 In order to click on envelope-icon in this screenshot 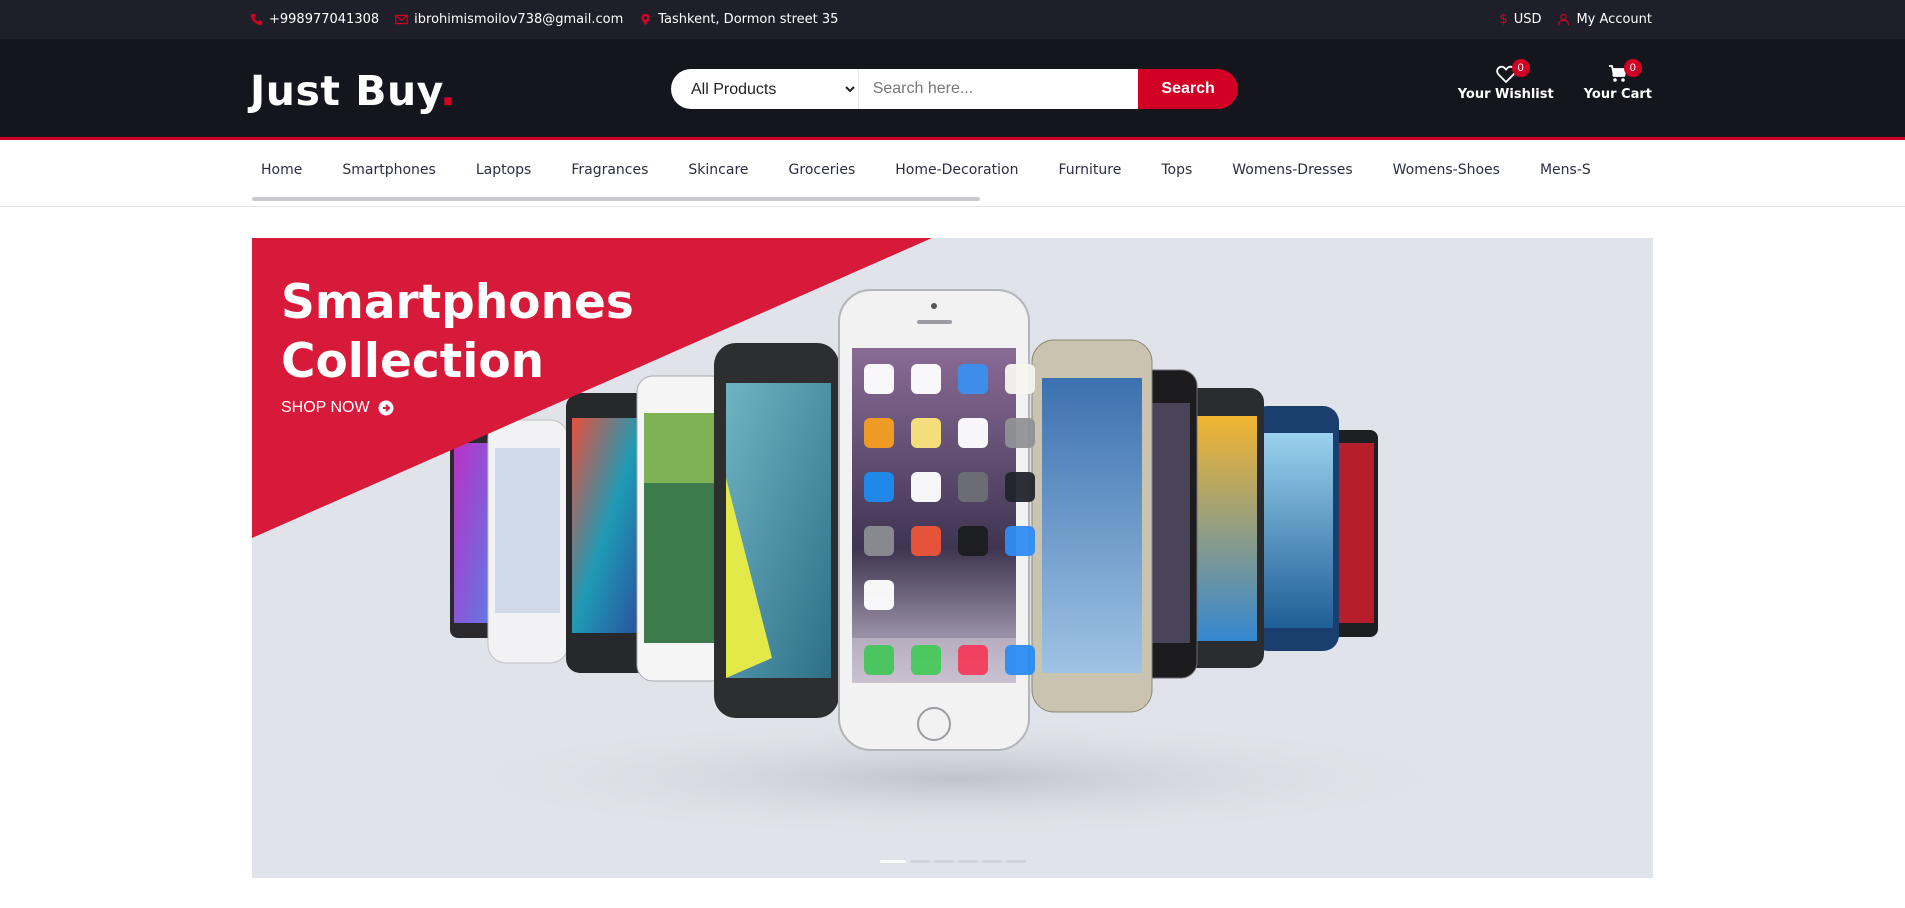, I will do `click(401, 19)`.